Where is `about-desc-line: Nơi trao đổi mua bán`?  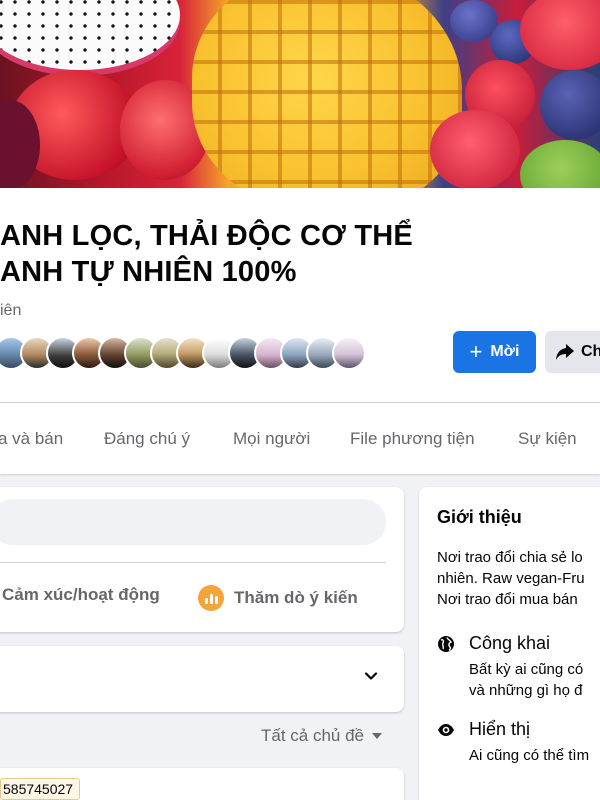 about-desc-line: Nơi trao đổi mua bán is located at coordinates (507, 599).